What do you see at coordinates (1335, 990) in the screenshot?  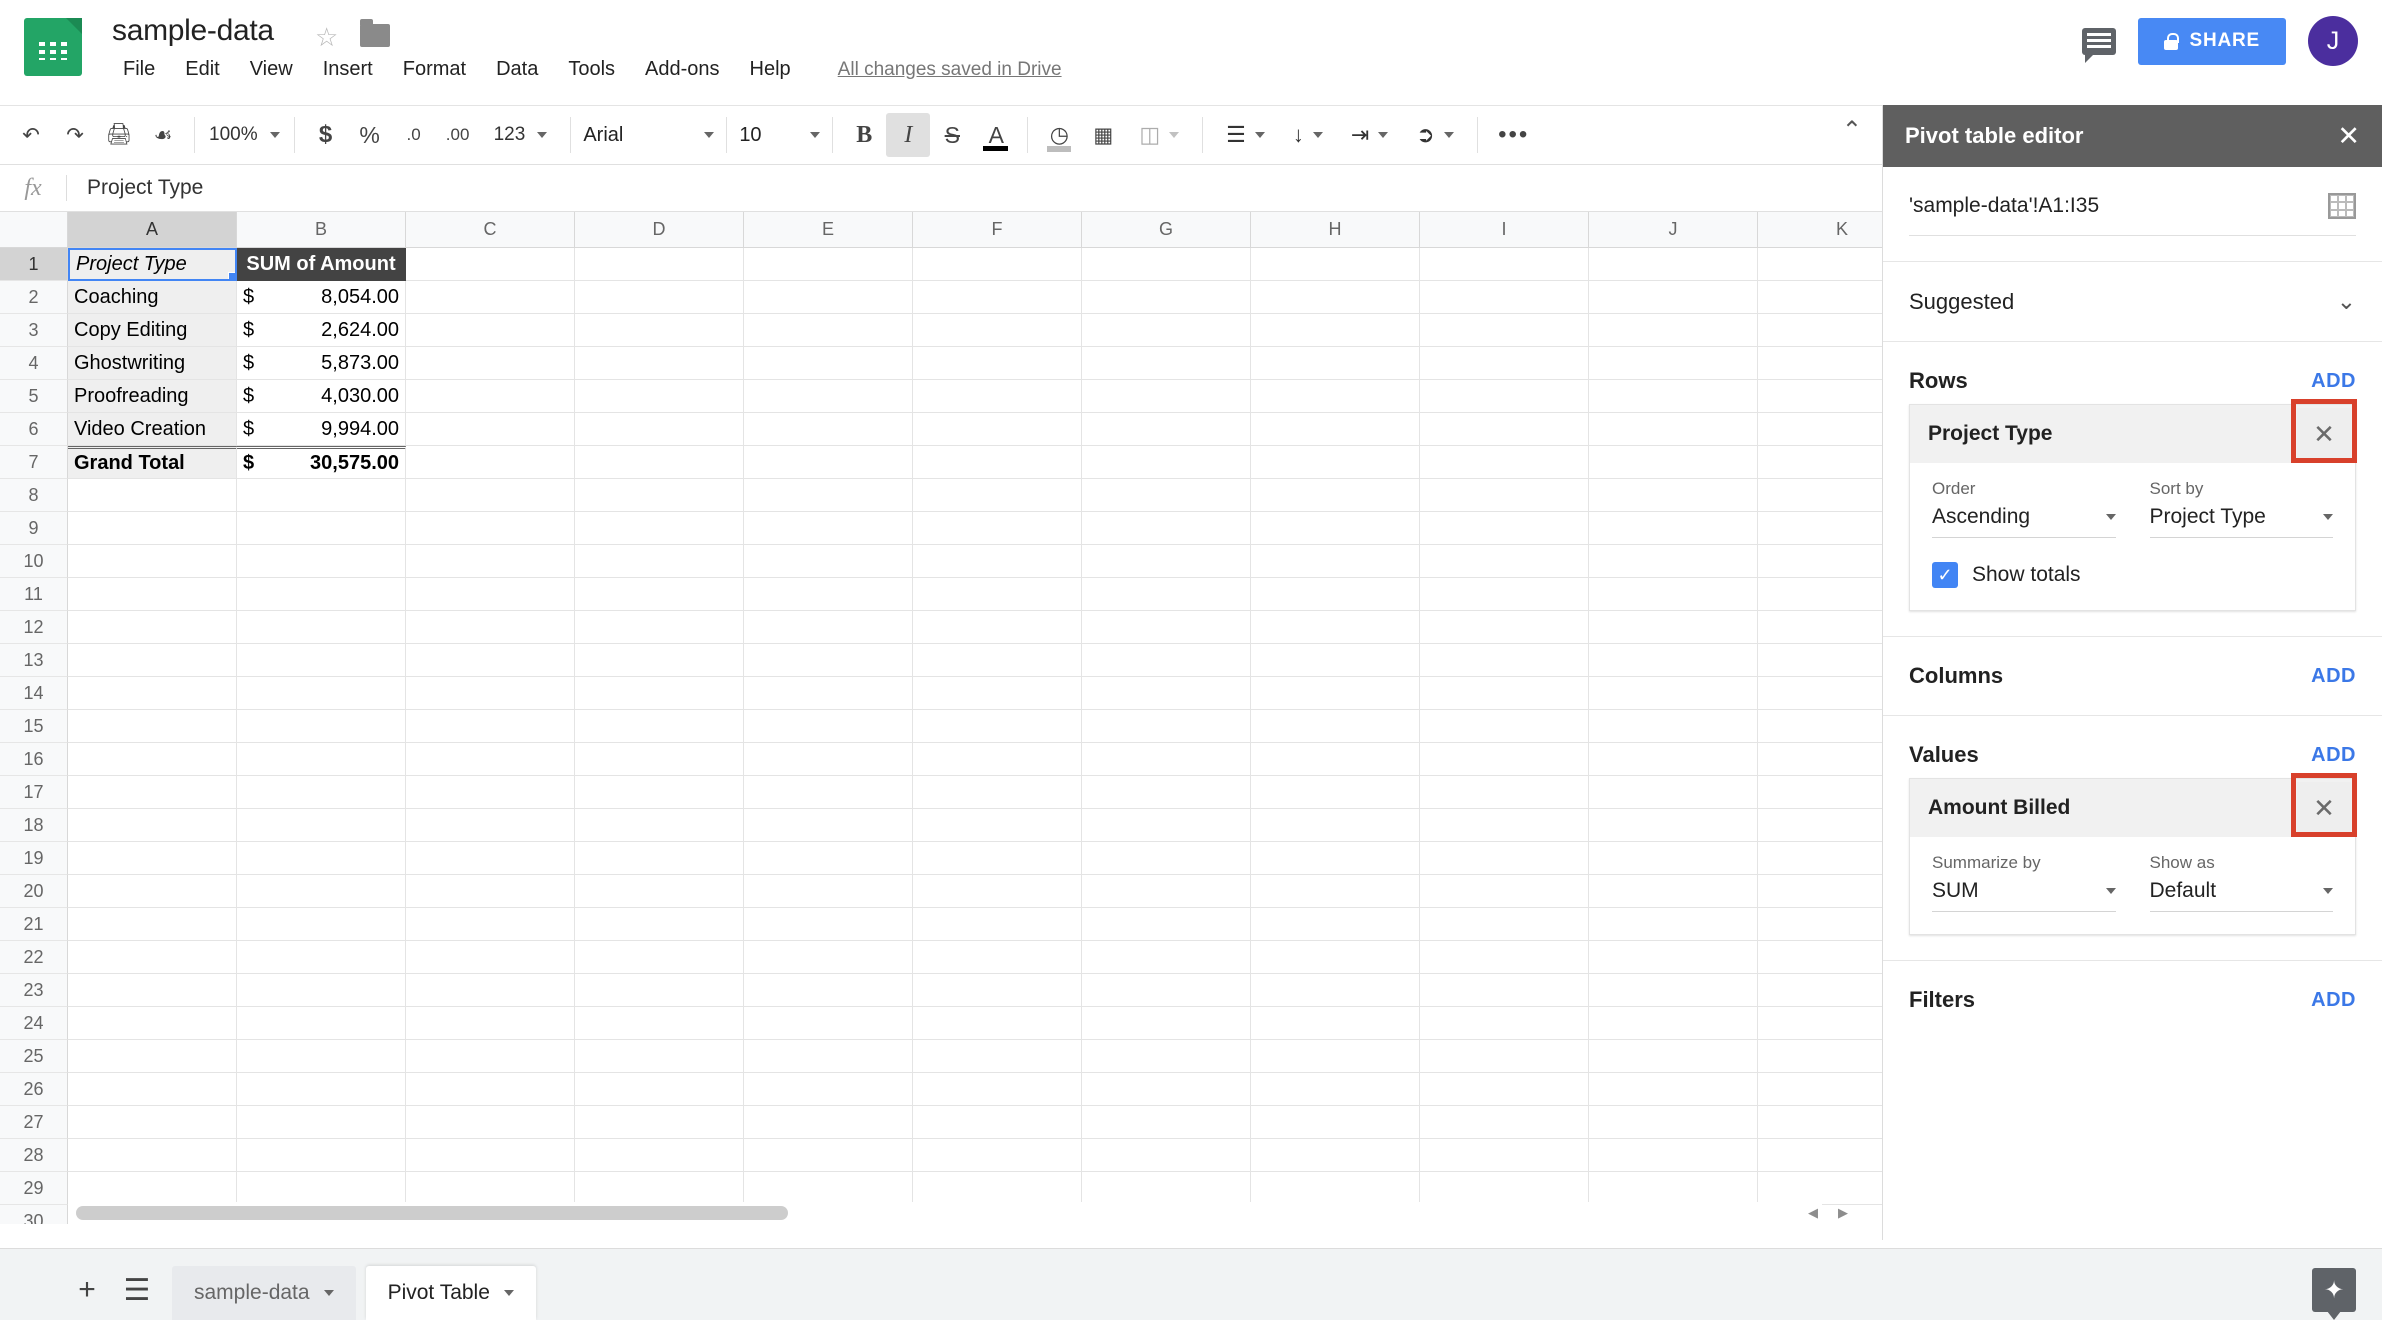 I see `cell-H23` at bounding box center [1335, 990].